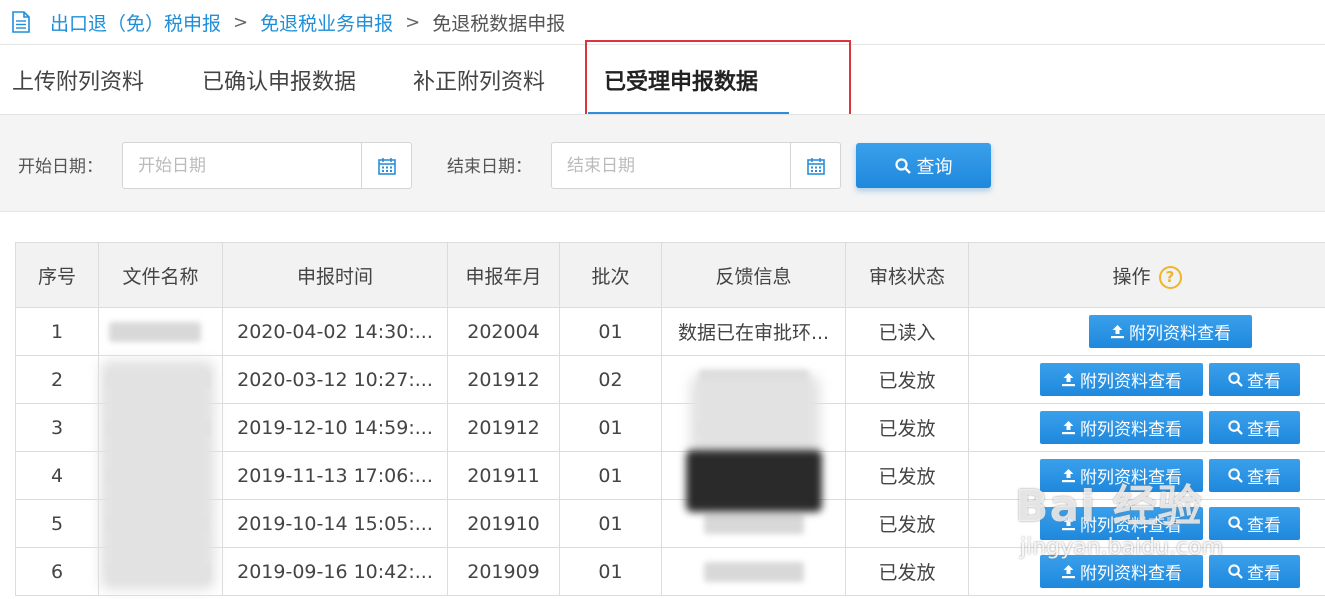 This screenshot has height=599, width=1325. I want to click on end-date-input, so click(671, 165).